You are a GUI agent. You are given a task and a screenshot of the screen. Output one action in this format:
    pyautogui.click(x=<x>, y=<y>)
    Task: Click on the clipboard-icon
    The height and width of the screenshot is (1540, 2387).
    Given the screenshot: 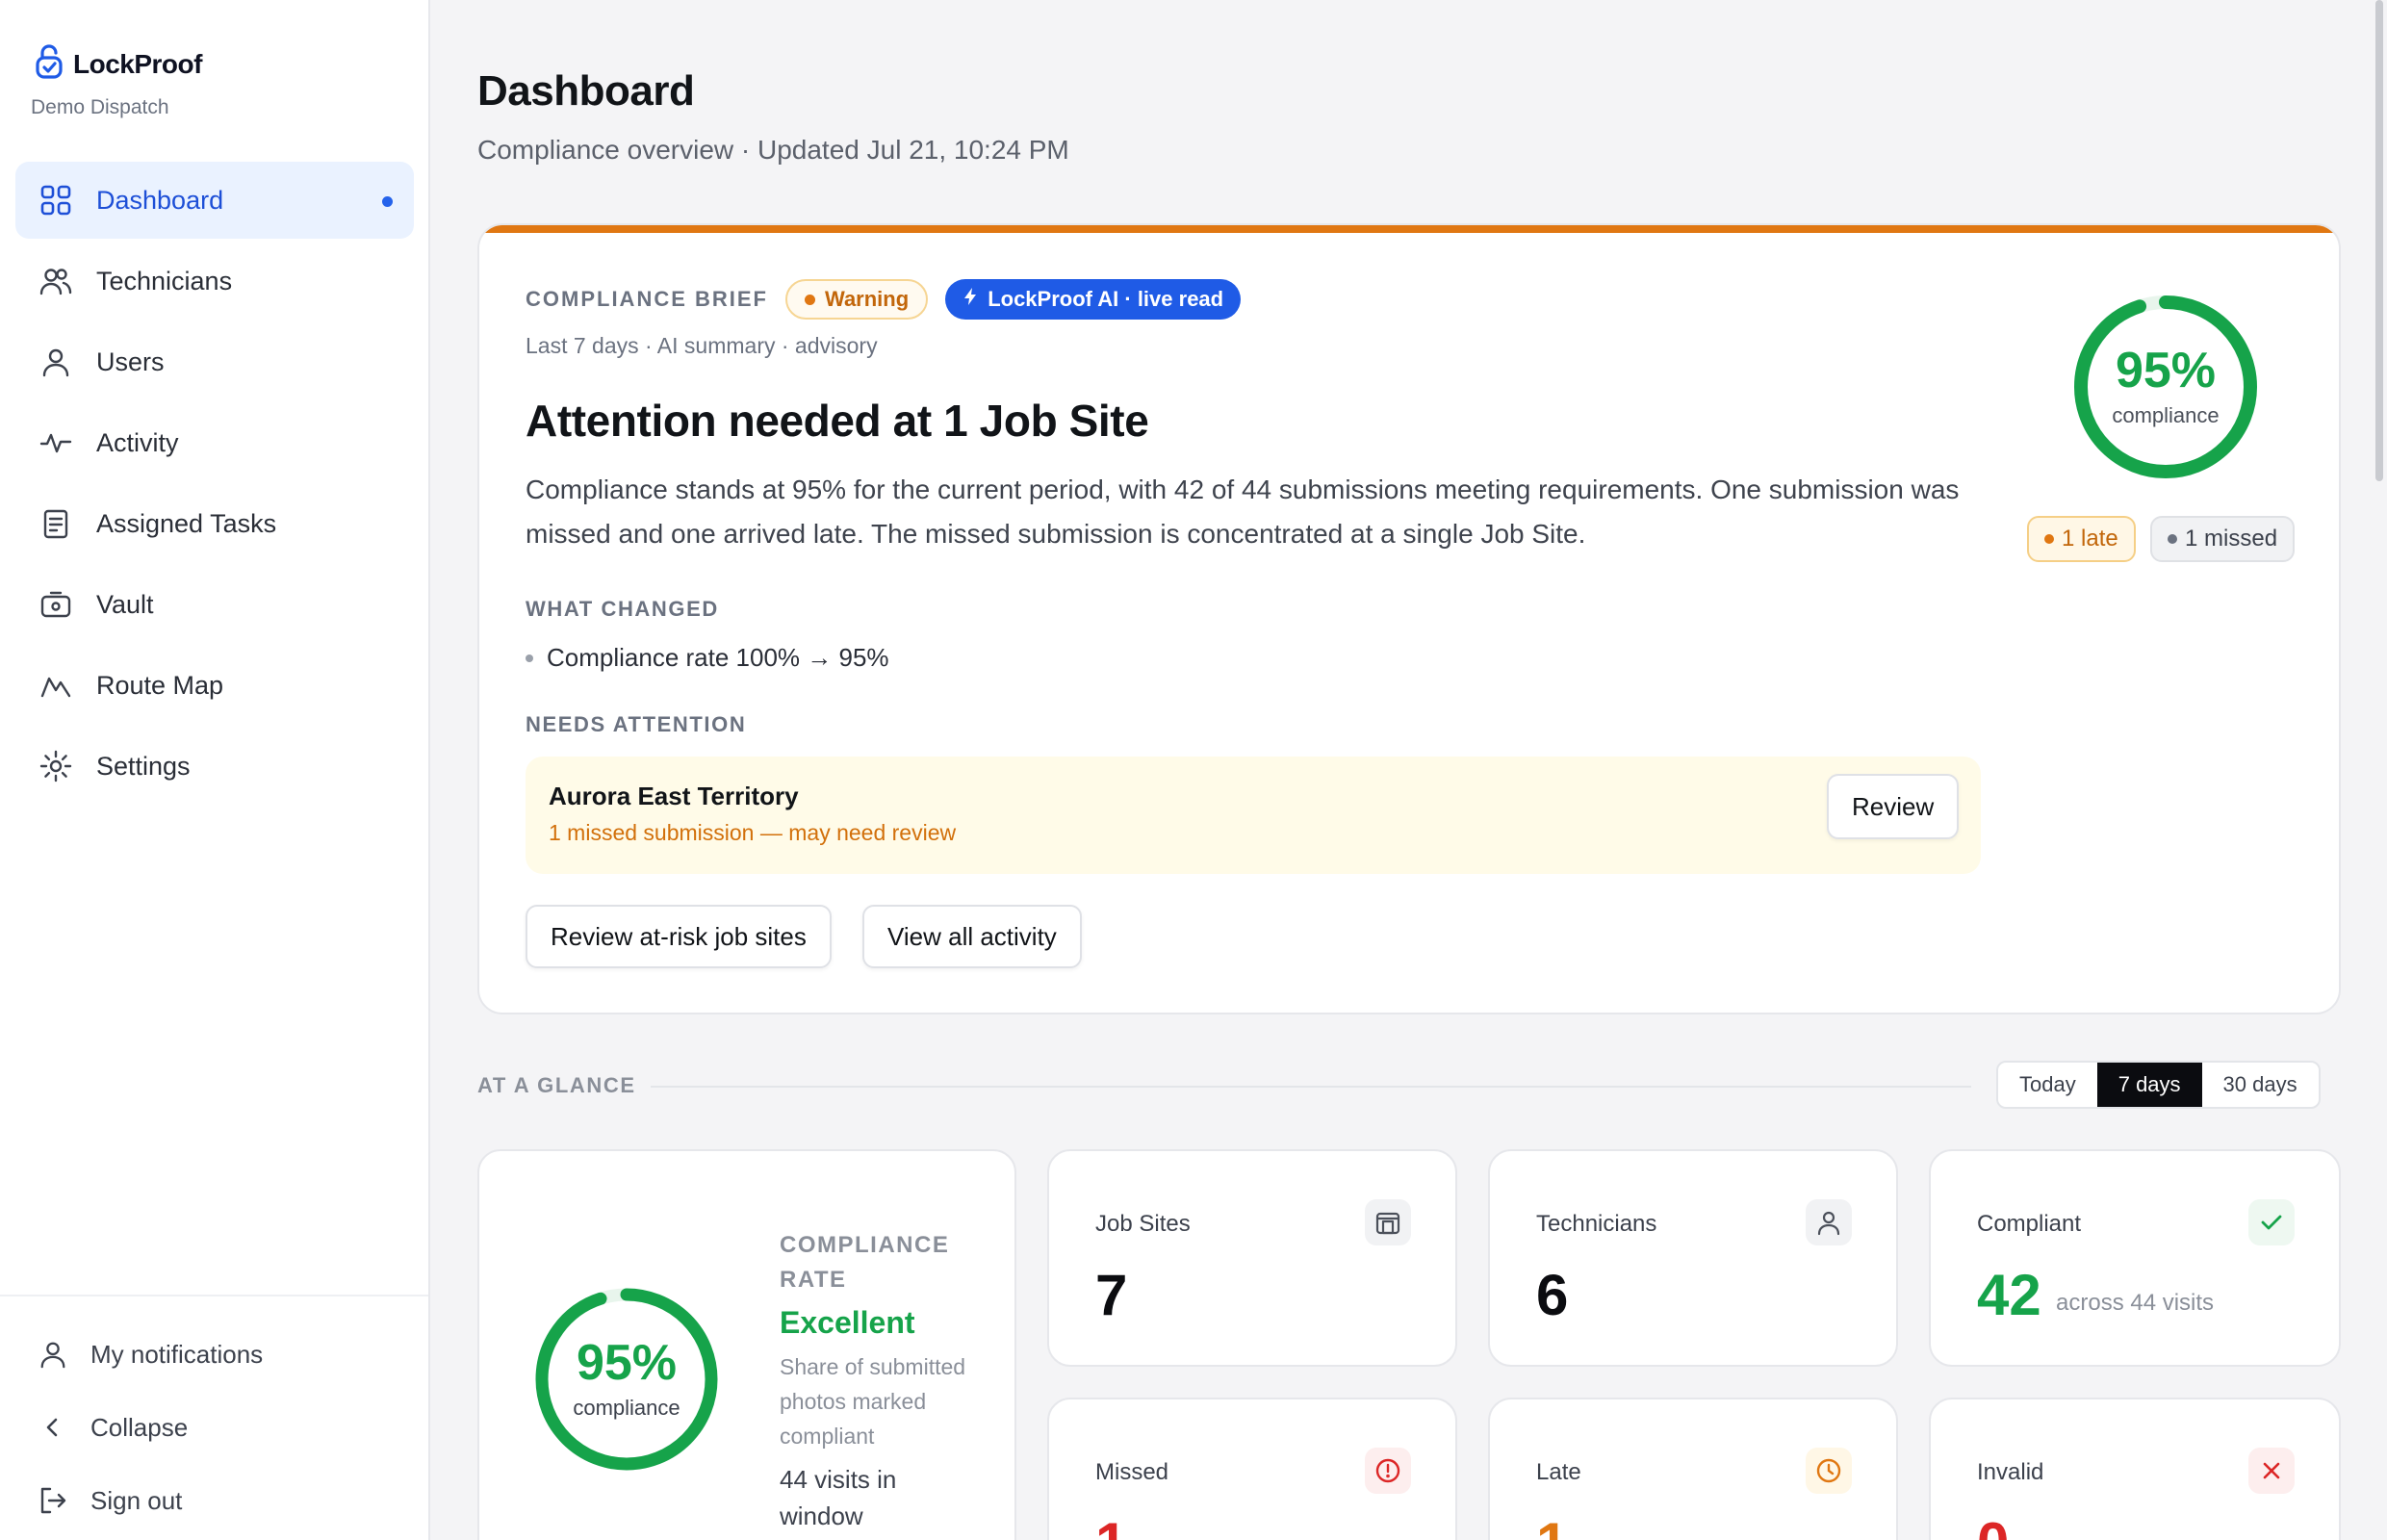 What is the action you would take?
    pyautogui.click(x=55, y=523)
    